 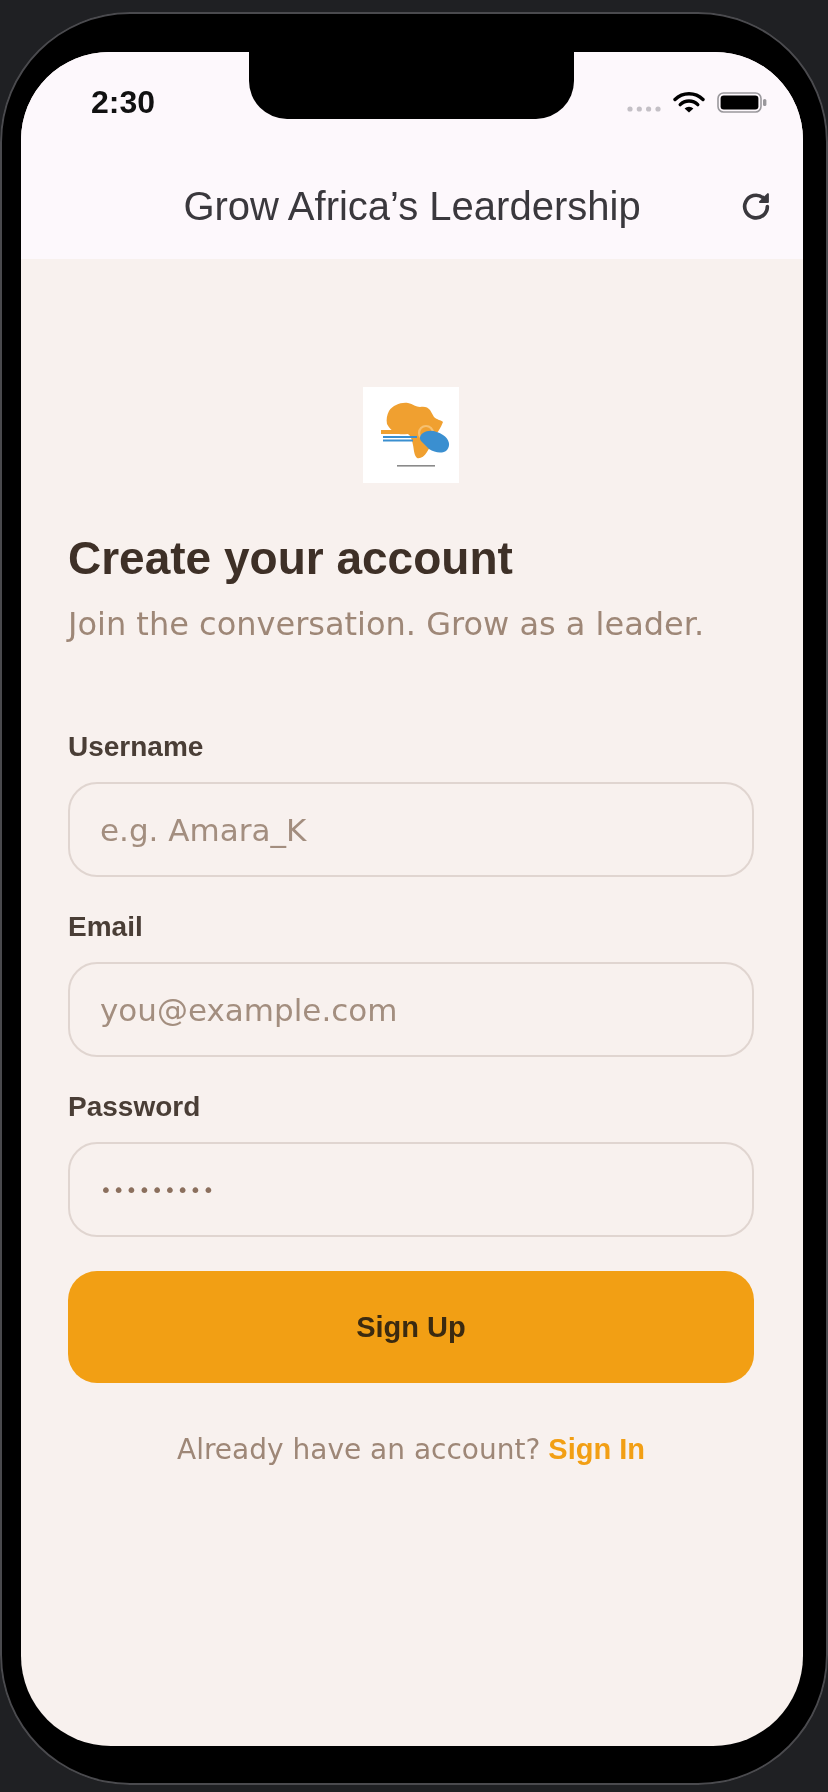 What do you see at coordinates (411, 1189) in the screenshot?
I see `password-field: •••••••••` at bounding box center [411, 1189].